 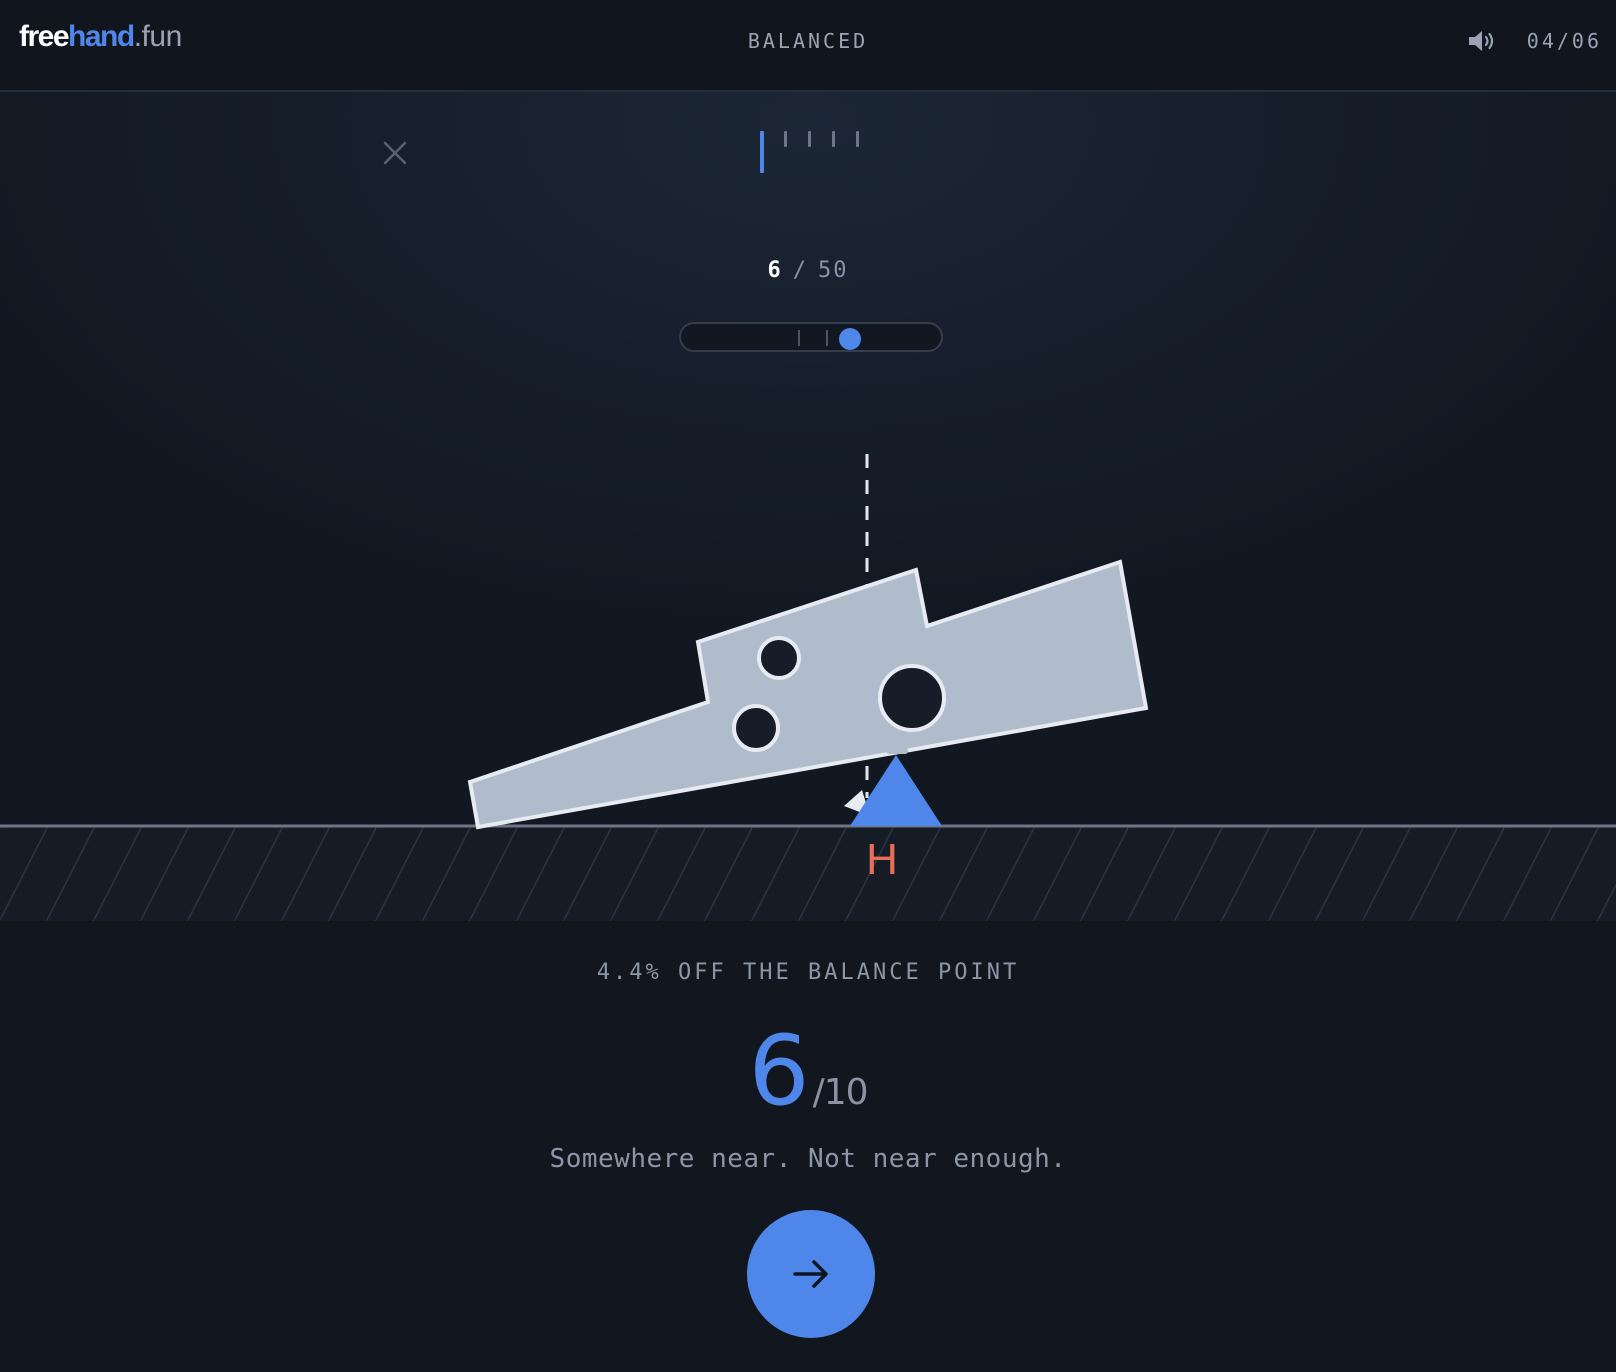 I want to click on pivot-label: H, so click(x=882, y=859).